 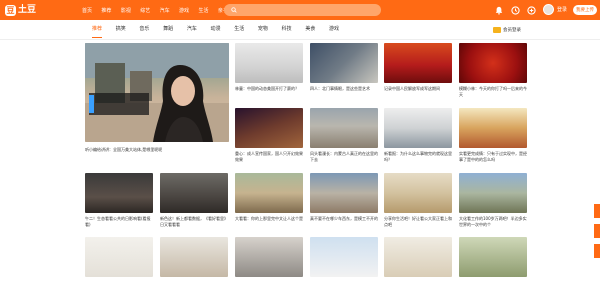 I want to click on top-nav-item: 影视, so click(x=126, y=10).